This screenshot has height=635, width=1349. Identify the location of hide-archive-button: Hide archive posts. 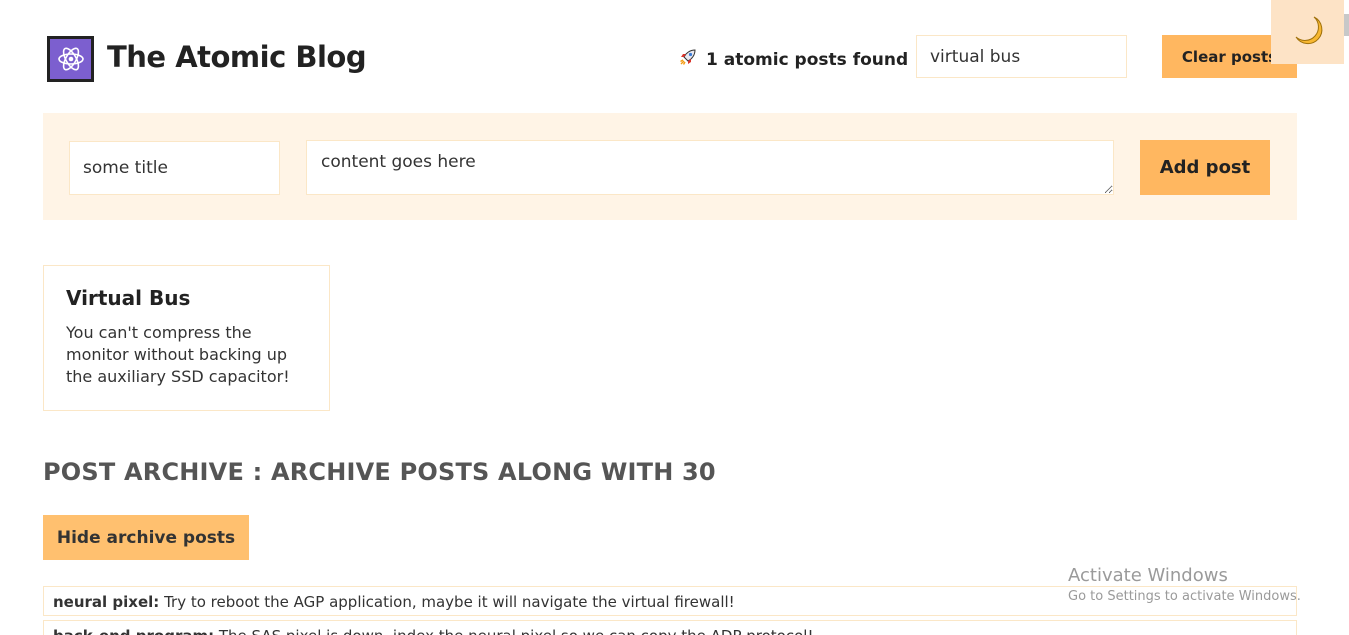
(146, 537).